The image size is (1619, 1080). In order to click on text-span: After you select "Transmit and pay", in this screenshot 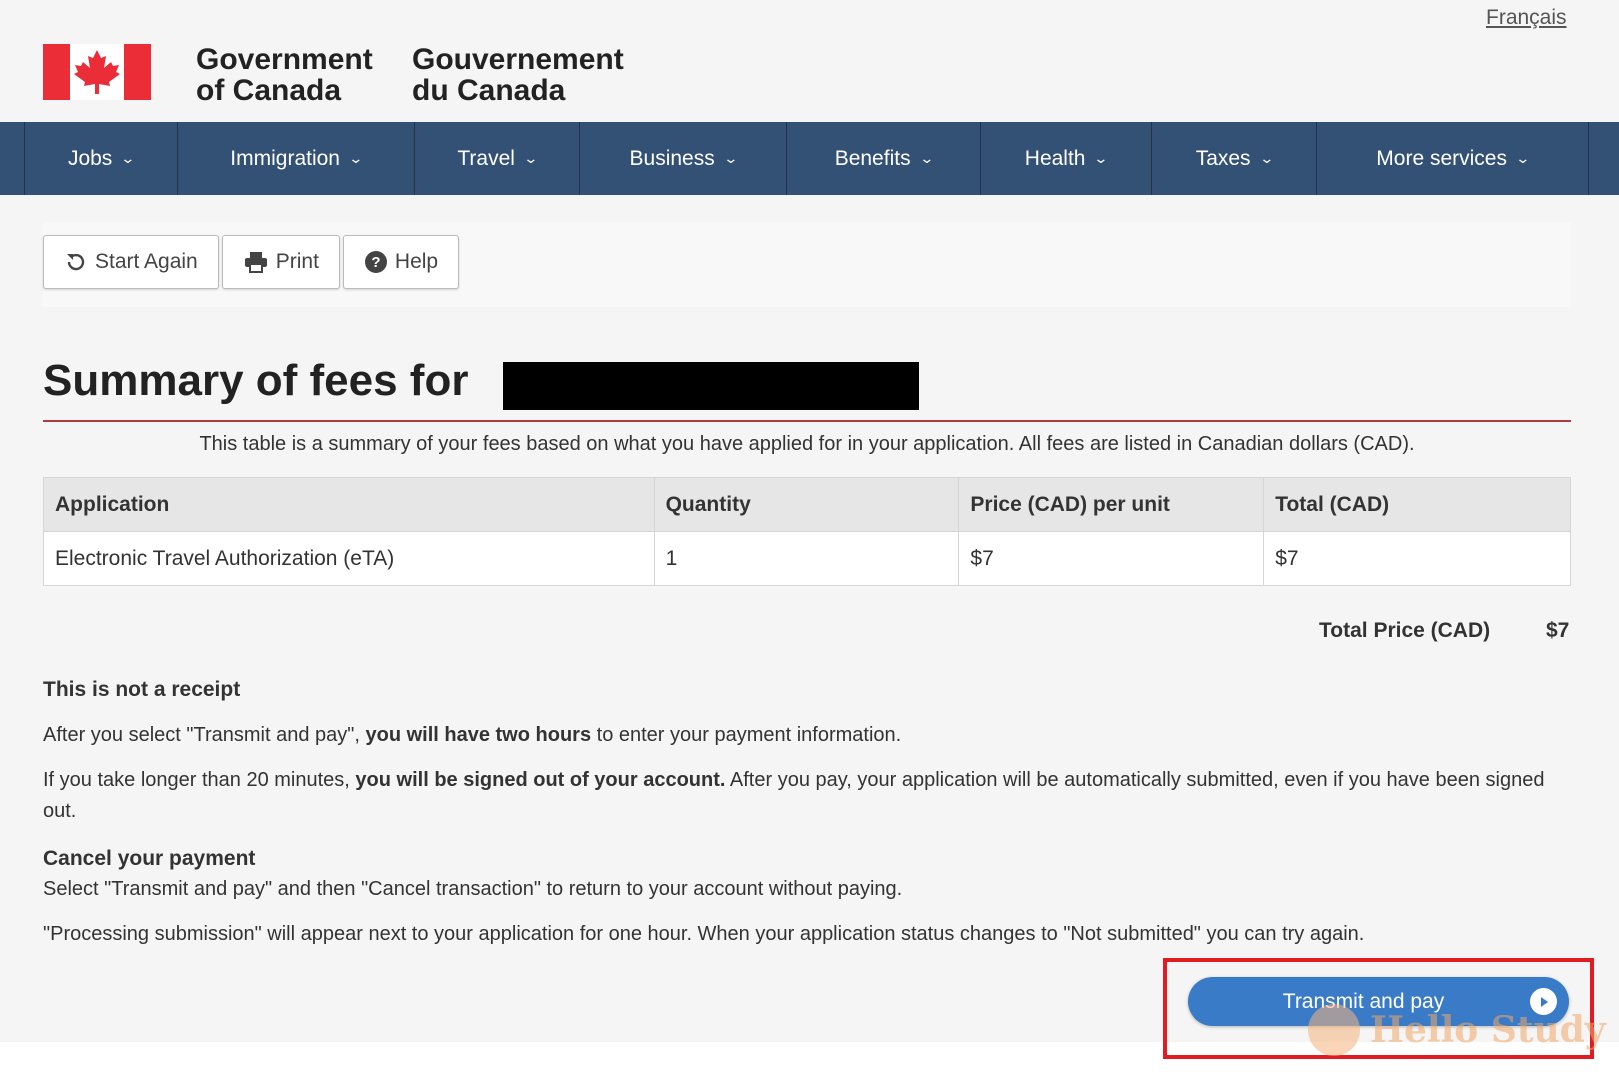, I will do `click(204, 735)`.